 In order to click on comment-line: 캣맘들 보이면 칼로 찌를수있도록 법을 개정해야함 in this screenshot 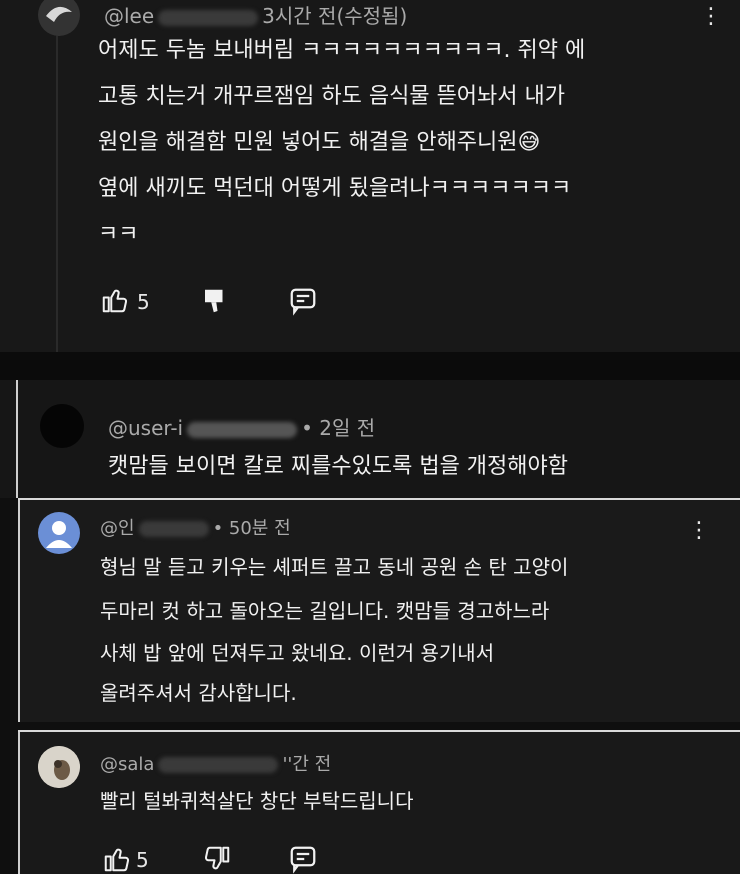, I will do `click(338, 466)`.